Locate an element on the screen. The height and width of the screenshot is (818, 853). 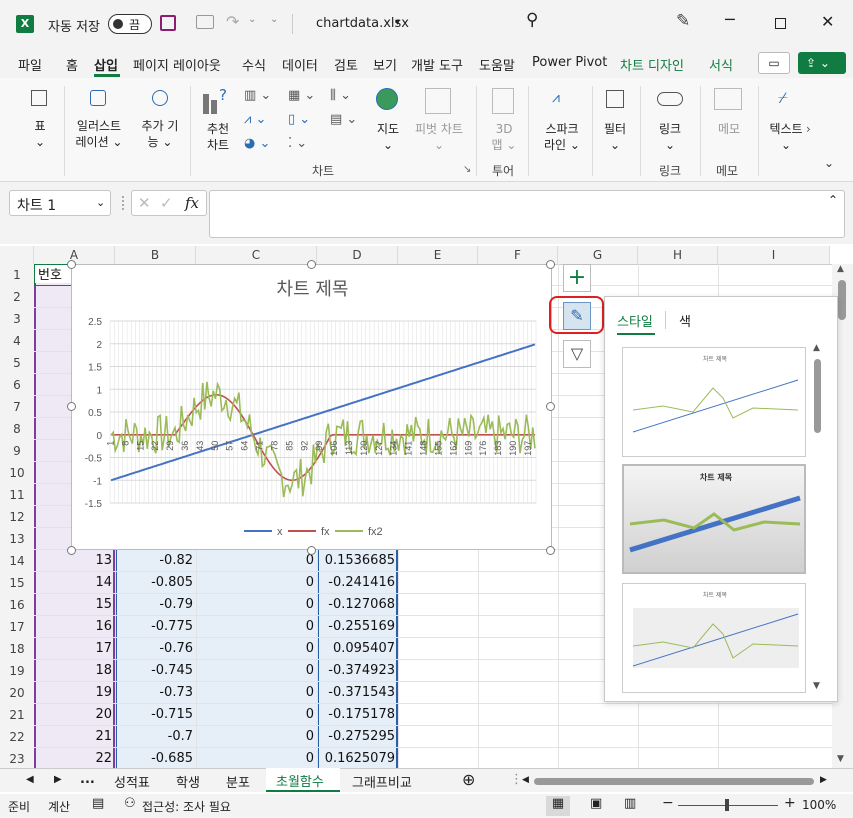
color-tab: 색 is located at coordinates (685, 320).